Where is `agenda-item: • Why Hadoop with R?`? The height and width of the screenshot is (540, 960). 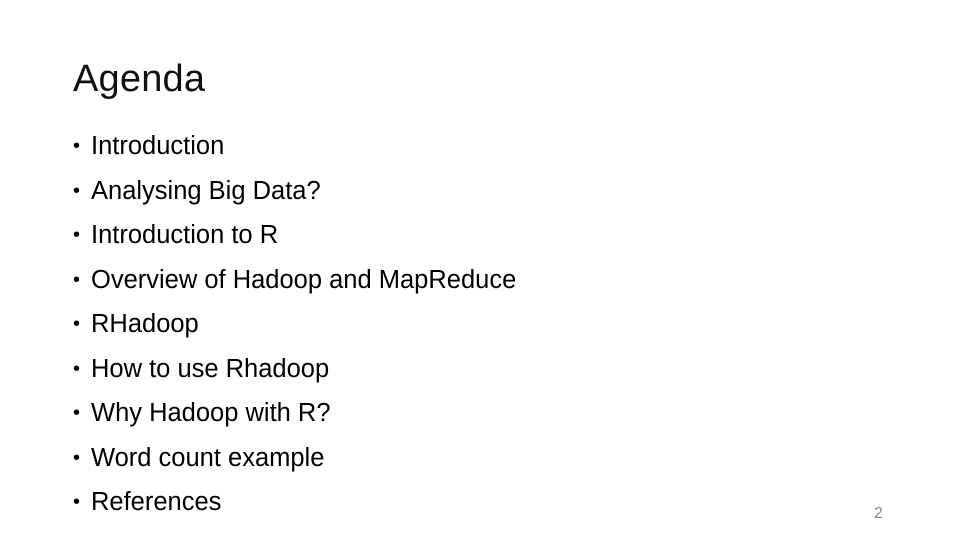
agenda-item: • Why Hadoop with R? is located at coordinates (294, 413).